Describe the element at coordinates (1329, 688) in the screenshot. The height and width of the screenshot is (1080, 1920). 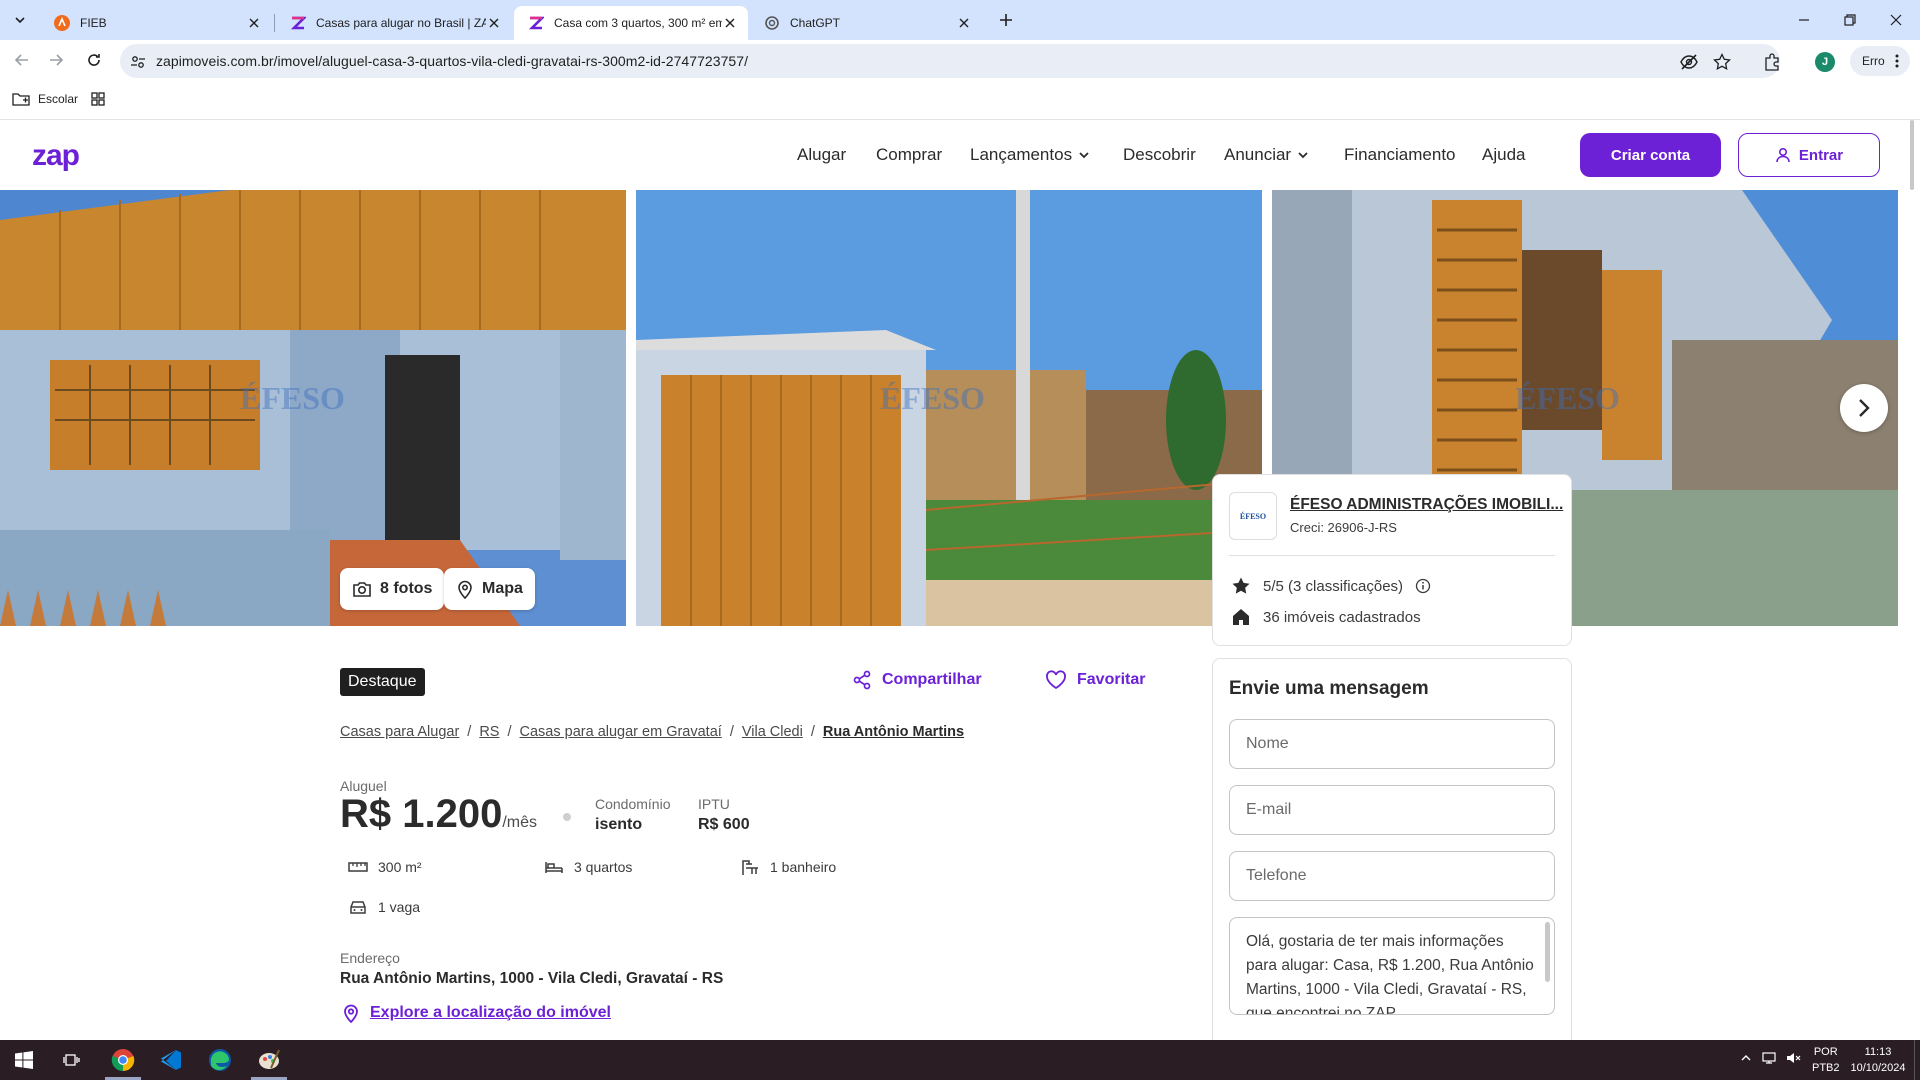
I see `contact-form-title: Envie uma mensagem` at that location.